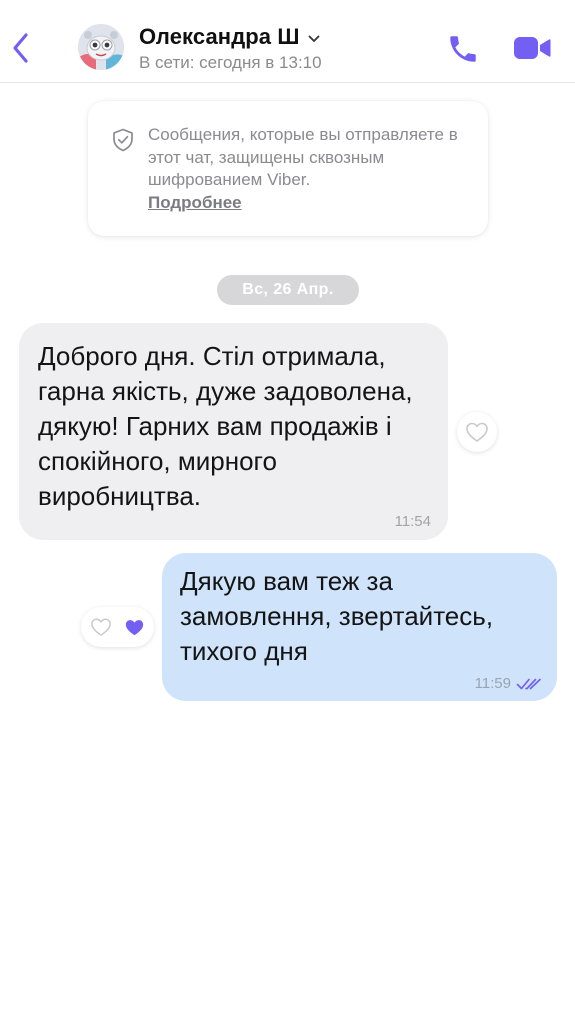  What do you see at coordinates (313, 203) in the screenshot?
I see `learn-more-link: Подробнее` at bounding box center [313, 203].